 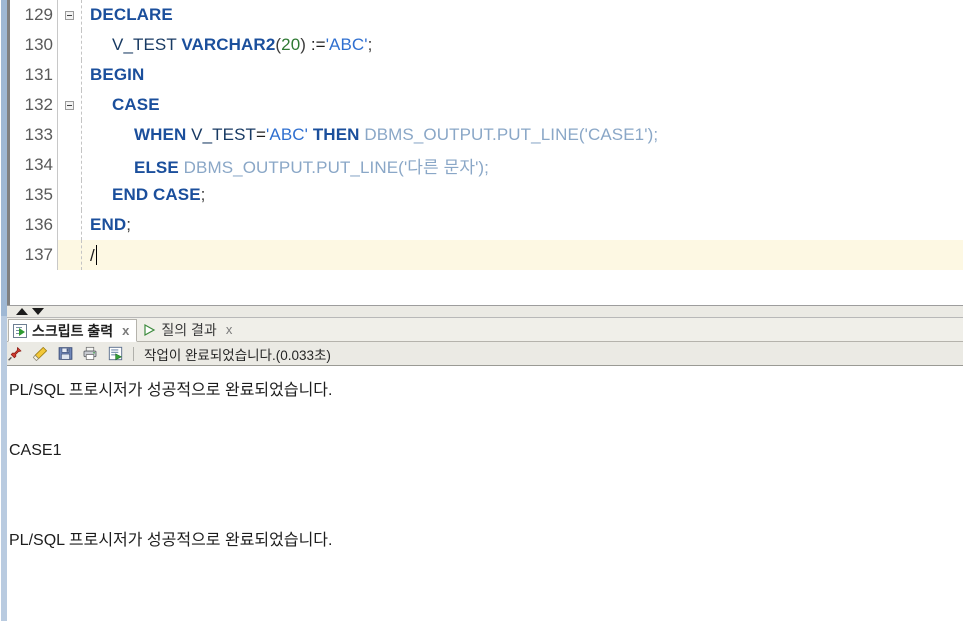 What do you see at coordinates (486, 45) in the screenshot?
I see `code-line: 130 V_TEST VARCHAR2(20) :='ABC';` at bounding box center [486, 45].